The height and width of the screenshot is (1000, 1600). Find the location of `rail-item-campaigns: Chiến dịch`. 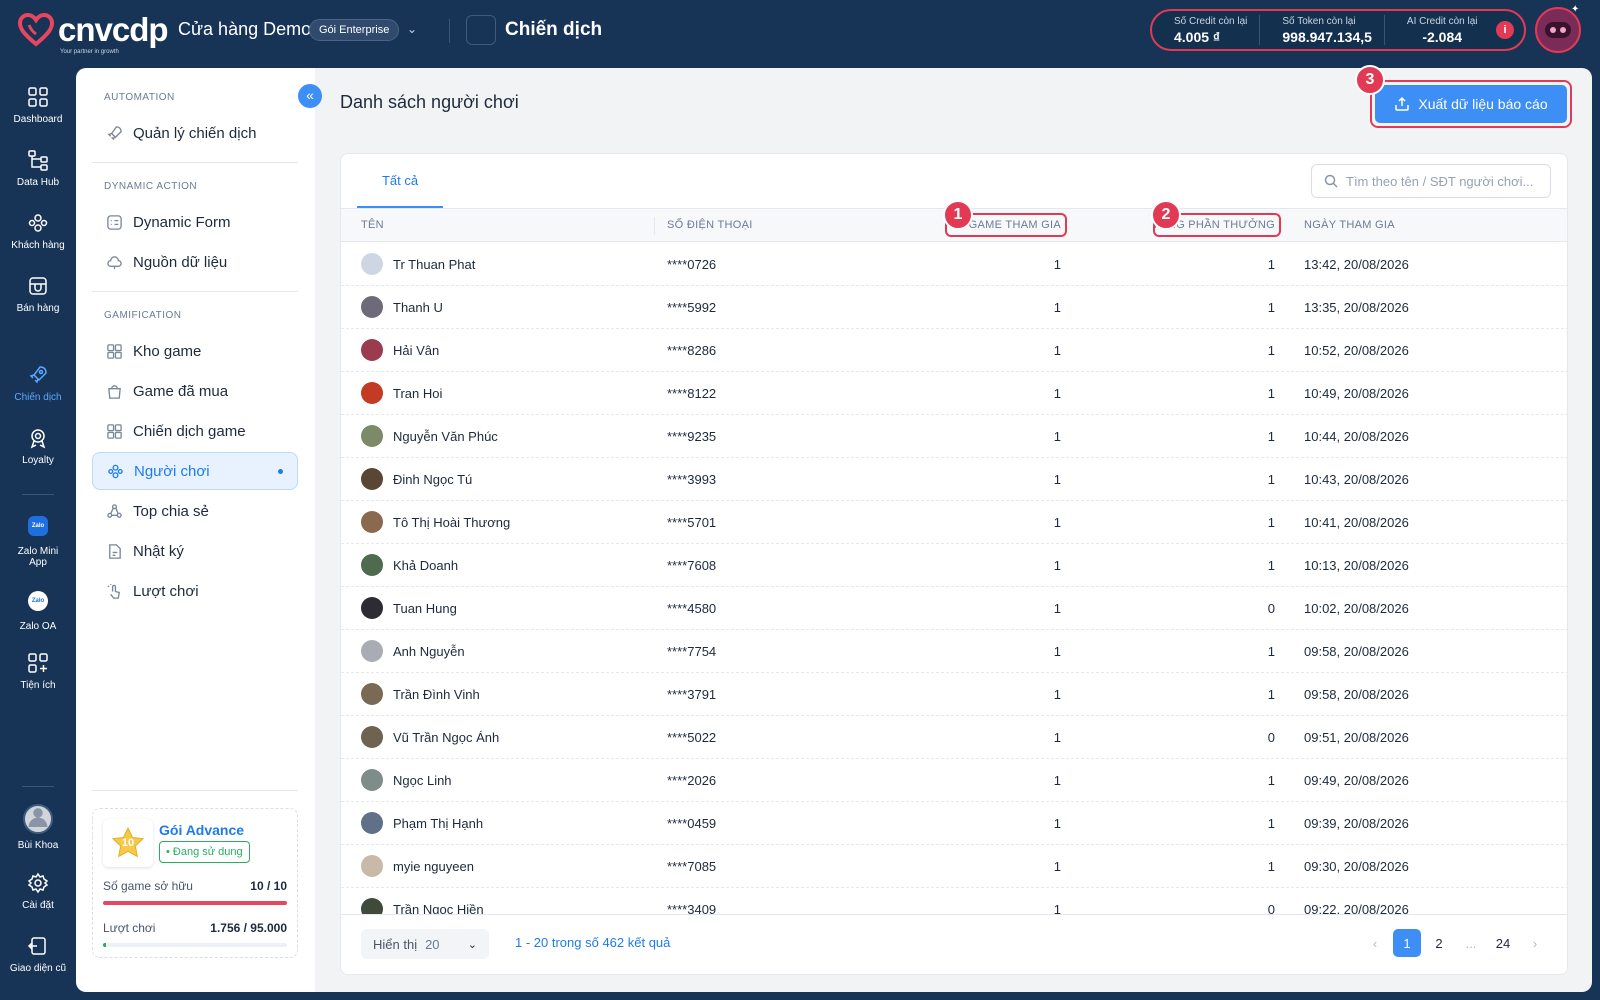

rail-item-campaigns: Chiến dịch is located at coordinates (38, 383).